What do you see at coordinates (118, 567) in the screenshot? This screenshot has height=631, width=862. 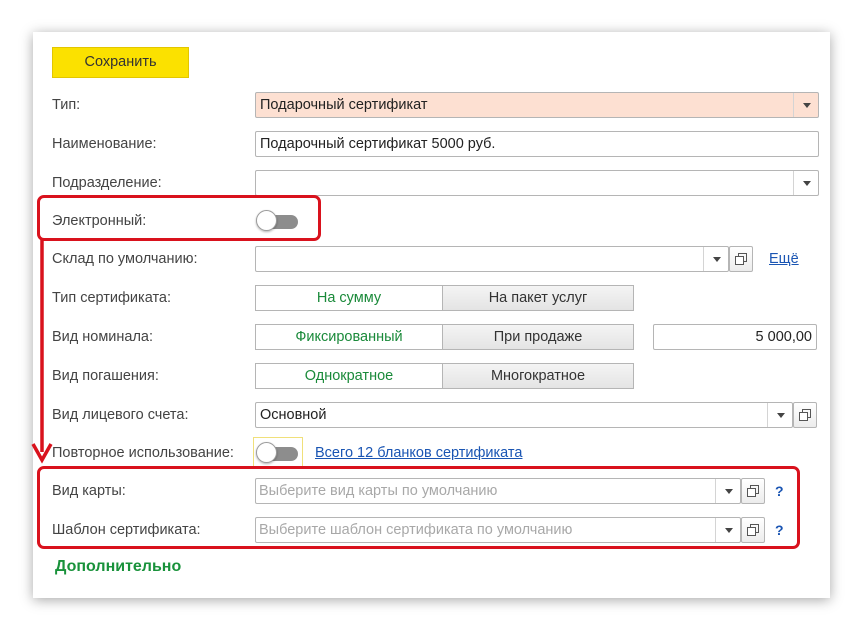 I see `additional-section-link: Дополнительно` at bounding box center [118, 567].